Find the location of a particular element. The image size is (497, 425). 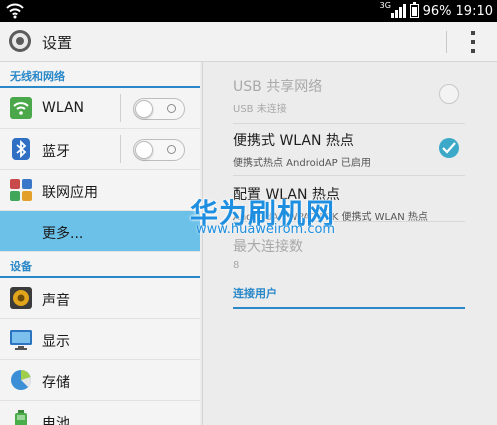

usb-tethering-row: USB 共享网络 USB 未连接 is located at coordinates (349, 100).